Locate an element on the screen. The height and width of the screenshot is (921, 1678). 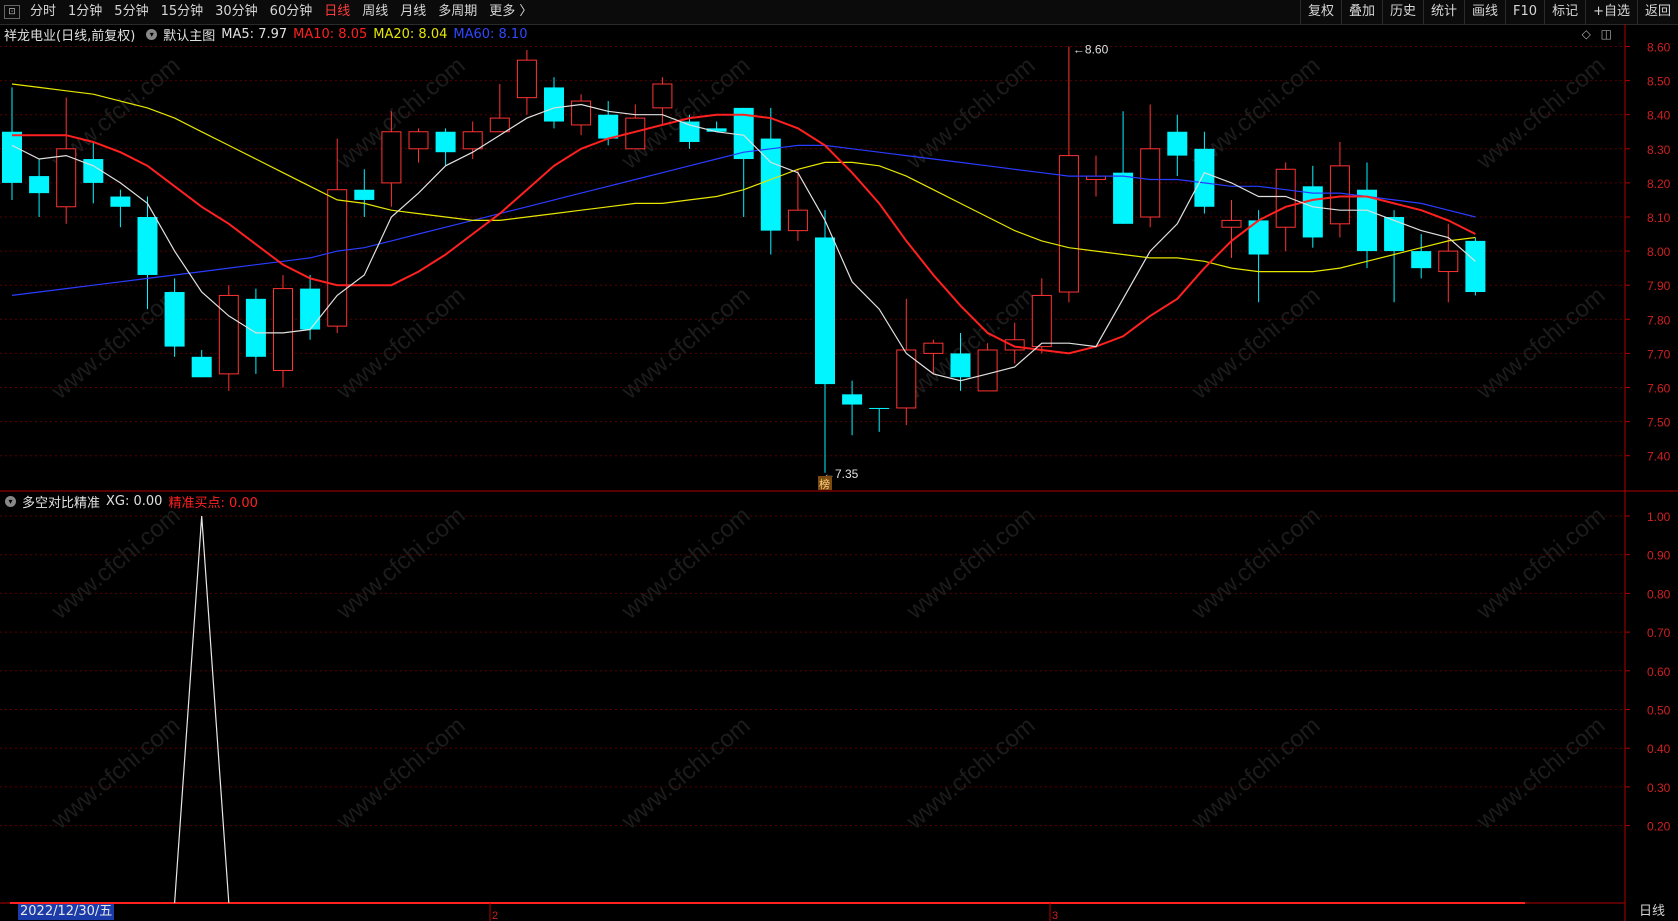
price-tick-label: 7.40 is located at coordinates (1659, 457).